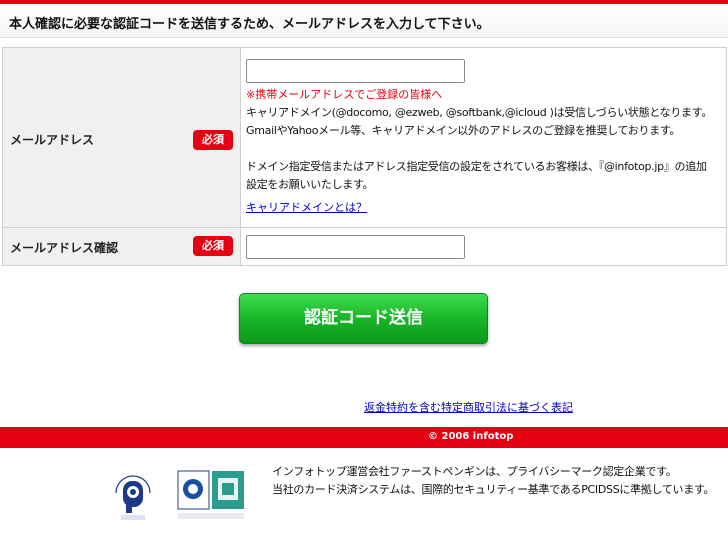 This screenshot has height=539, width=728. Describe the element at coordinates (121, 137) in the screenshot. I see `email-label-cell: メールアドレス 必須` at that location.